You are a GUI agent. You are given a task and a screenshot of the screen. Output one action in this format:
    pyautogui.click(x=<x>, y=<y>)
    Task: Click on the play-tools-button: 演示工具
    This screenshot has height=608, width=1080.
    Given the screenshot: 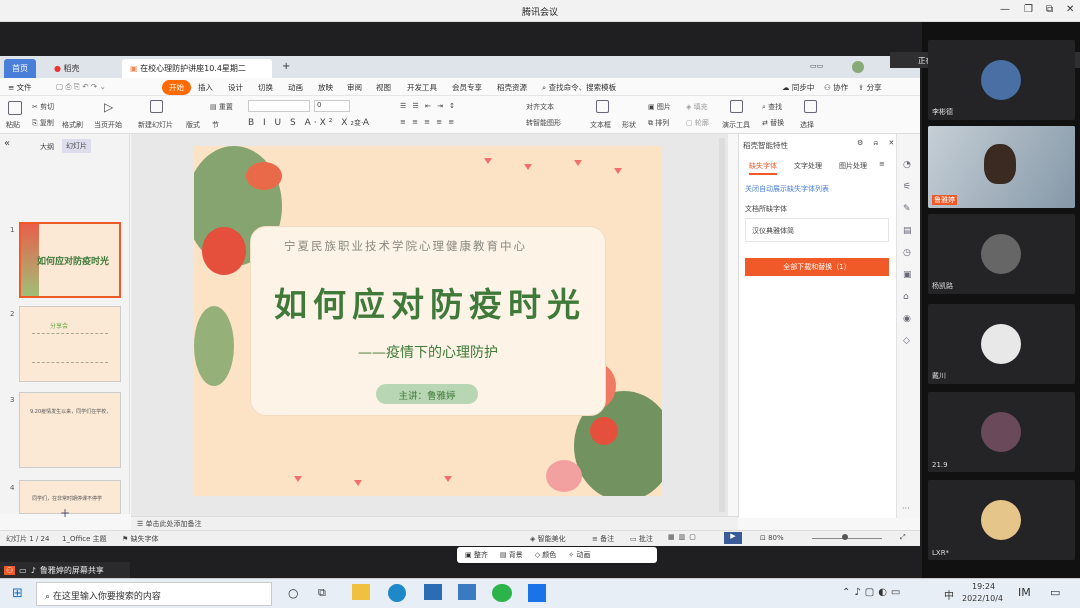 What is the action you would take?
    pyautogui.click(x=736, y=125)
    